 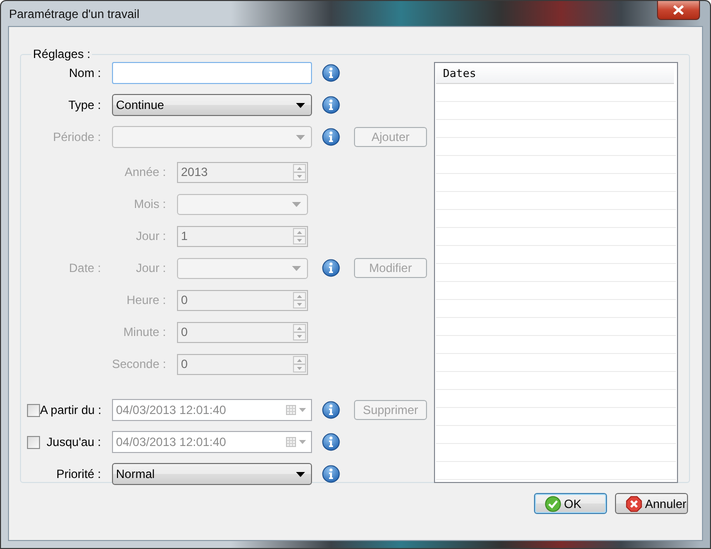 I want to click on field-label: Heure :, so click(x=146, y=300).